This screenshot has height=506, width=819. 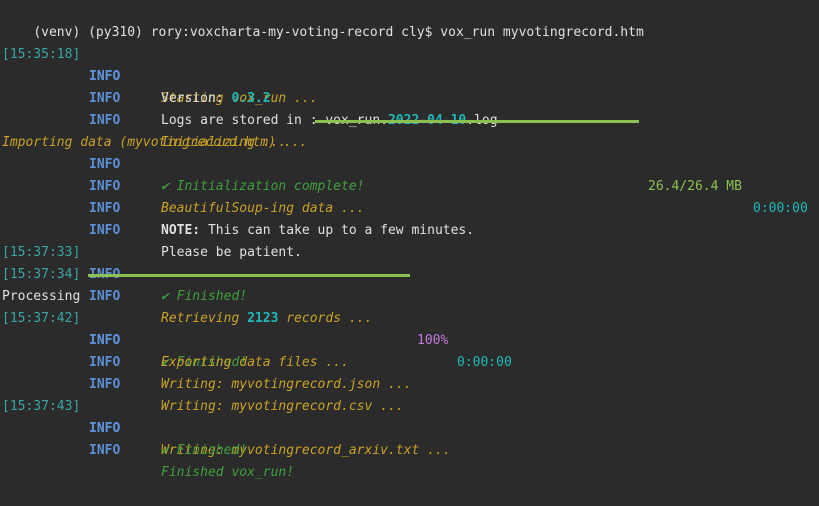 I want to click on log-line: INFO ✔ Initialization complete!, so click(x=183, y=163).